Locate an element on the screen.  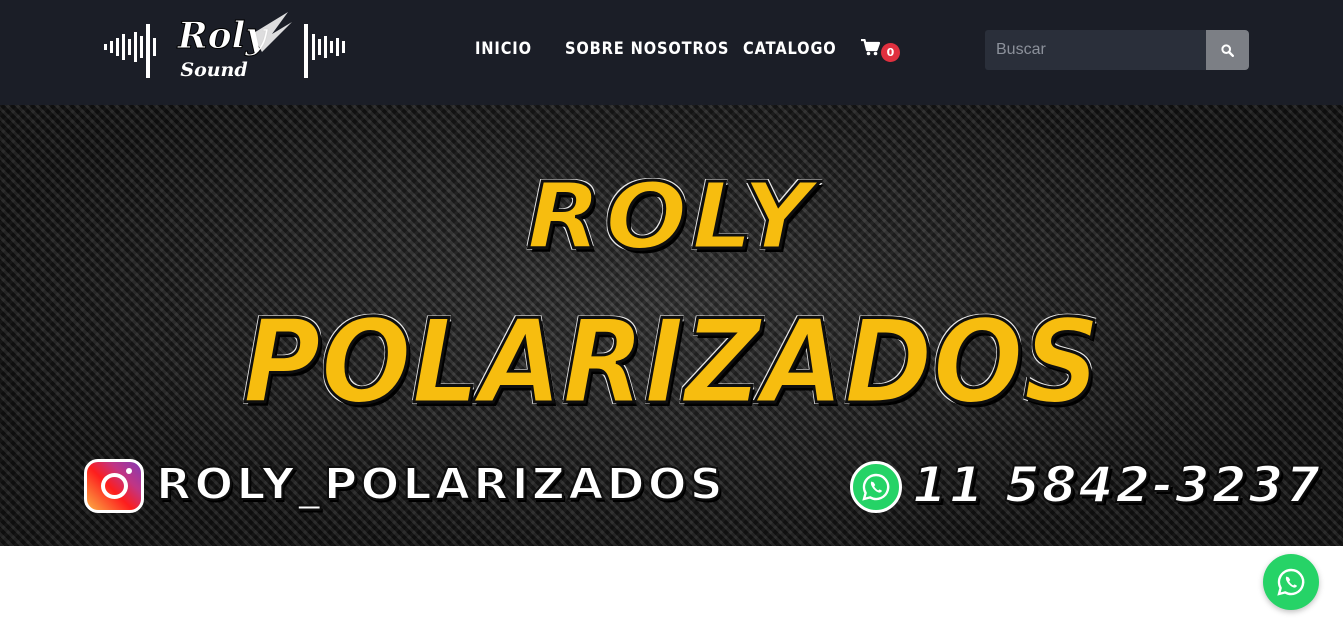
logo-link: Roly Sound is located at coordinates (227, 46).